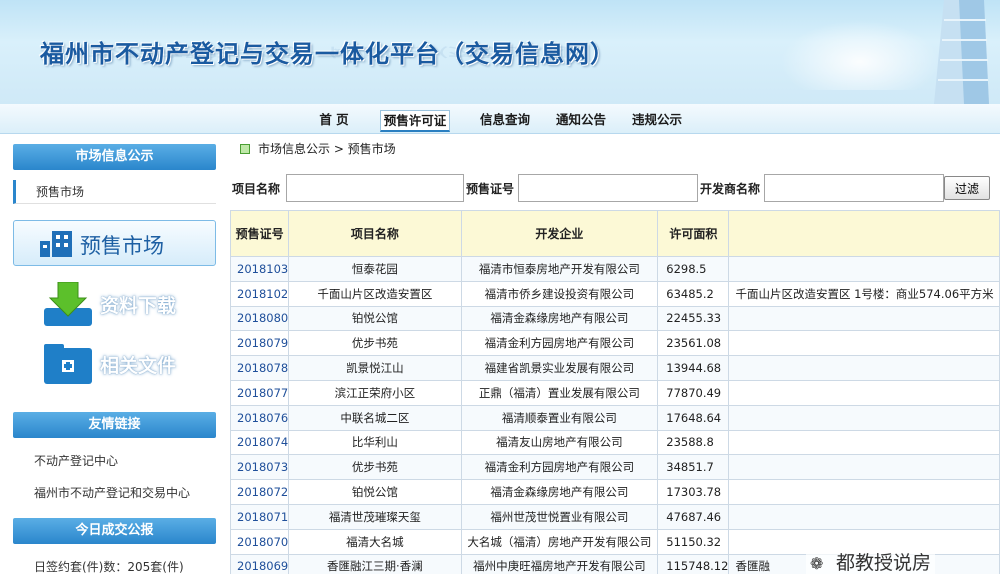 The width and height of the screenshot is (1000, 574). I want to click on row-permit-no: 2018102, so click(259, 293).